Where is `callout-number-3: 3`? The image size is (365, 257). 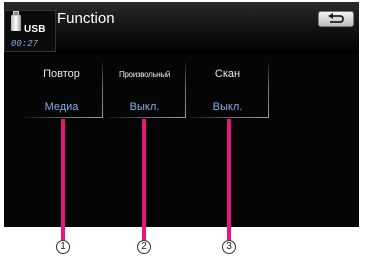 callout-number-3: 3 is located at coordinates (230, 248).